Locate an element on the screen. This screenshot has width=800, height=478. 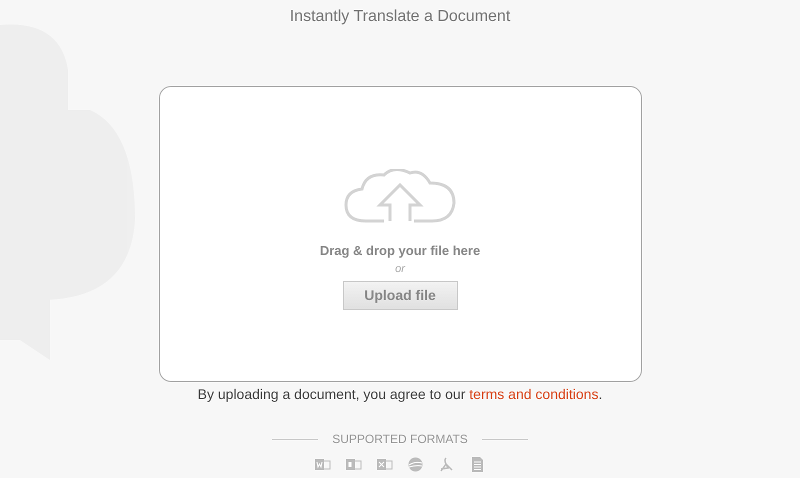
text-document-icon is located at coordinates (477, 464).